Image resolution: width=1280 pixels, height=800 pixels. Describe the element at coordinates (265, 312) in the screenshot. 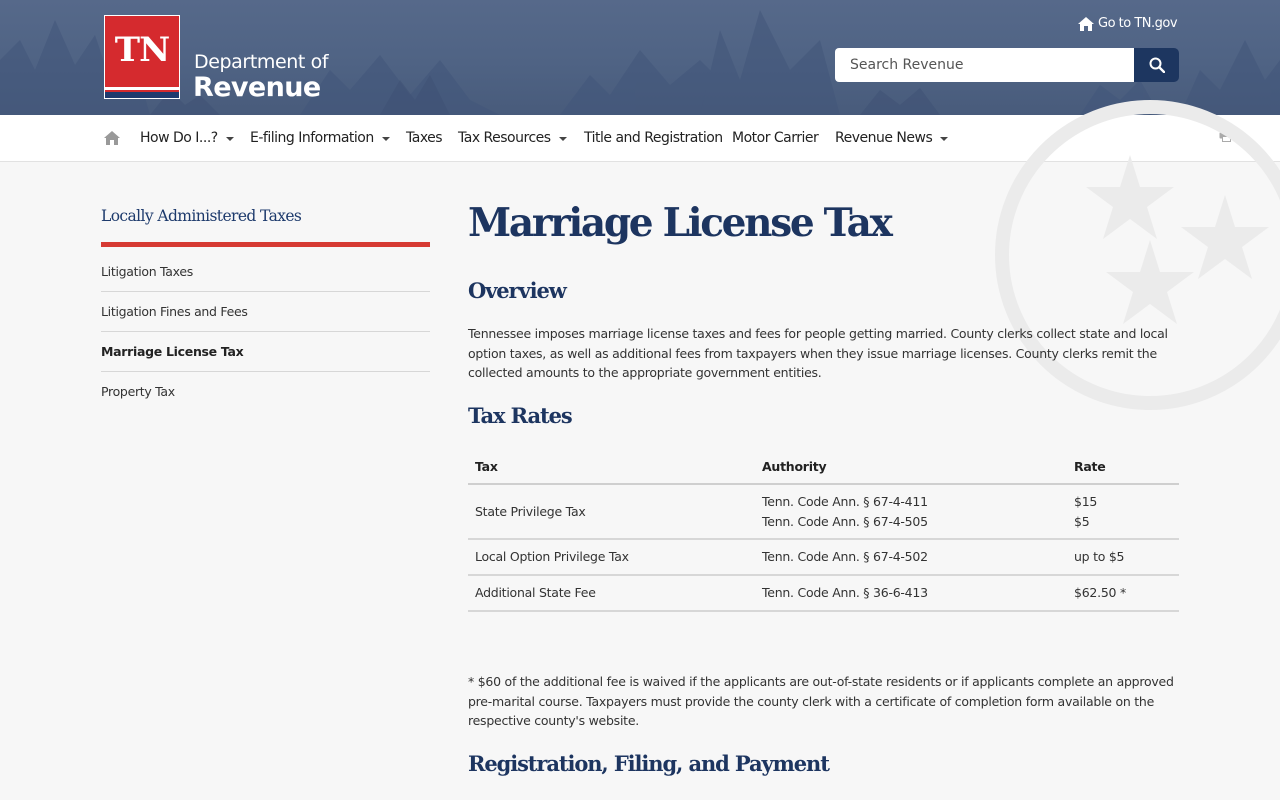

I see `sidebar-item-litigation-fines-fees: Litigation Fines and Fees` at that location.